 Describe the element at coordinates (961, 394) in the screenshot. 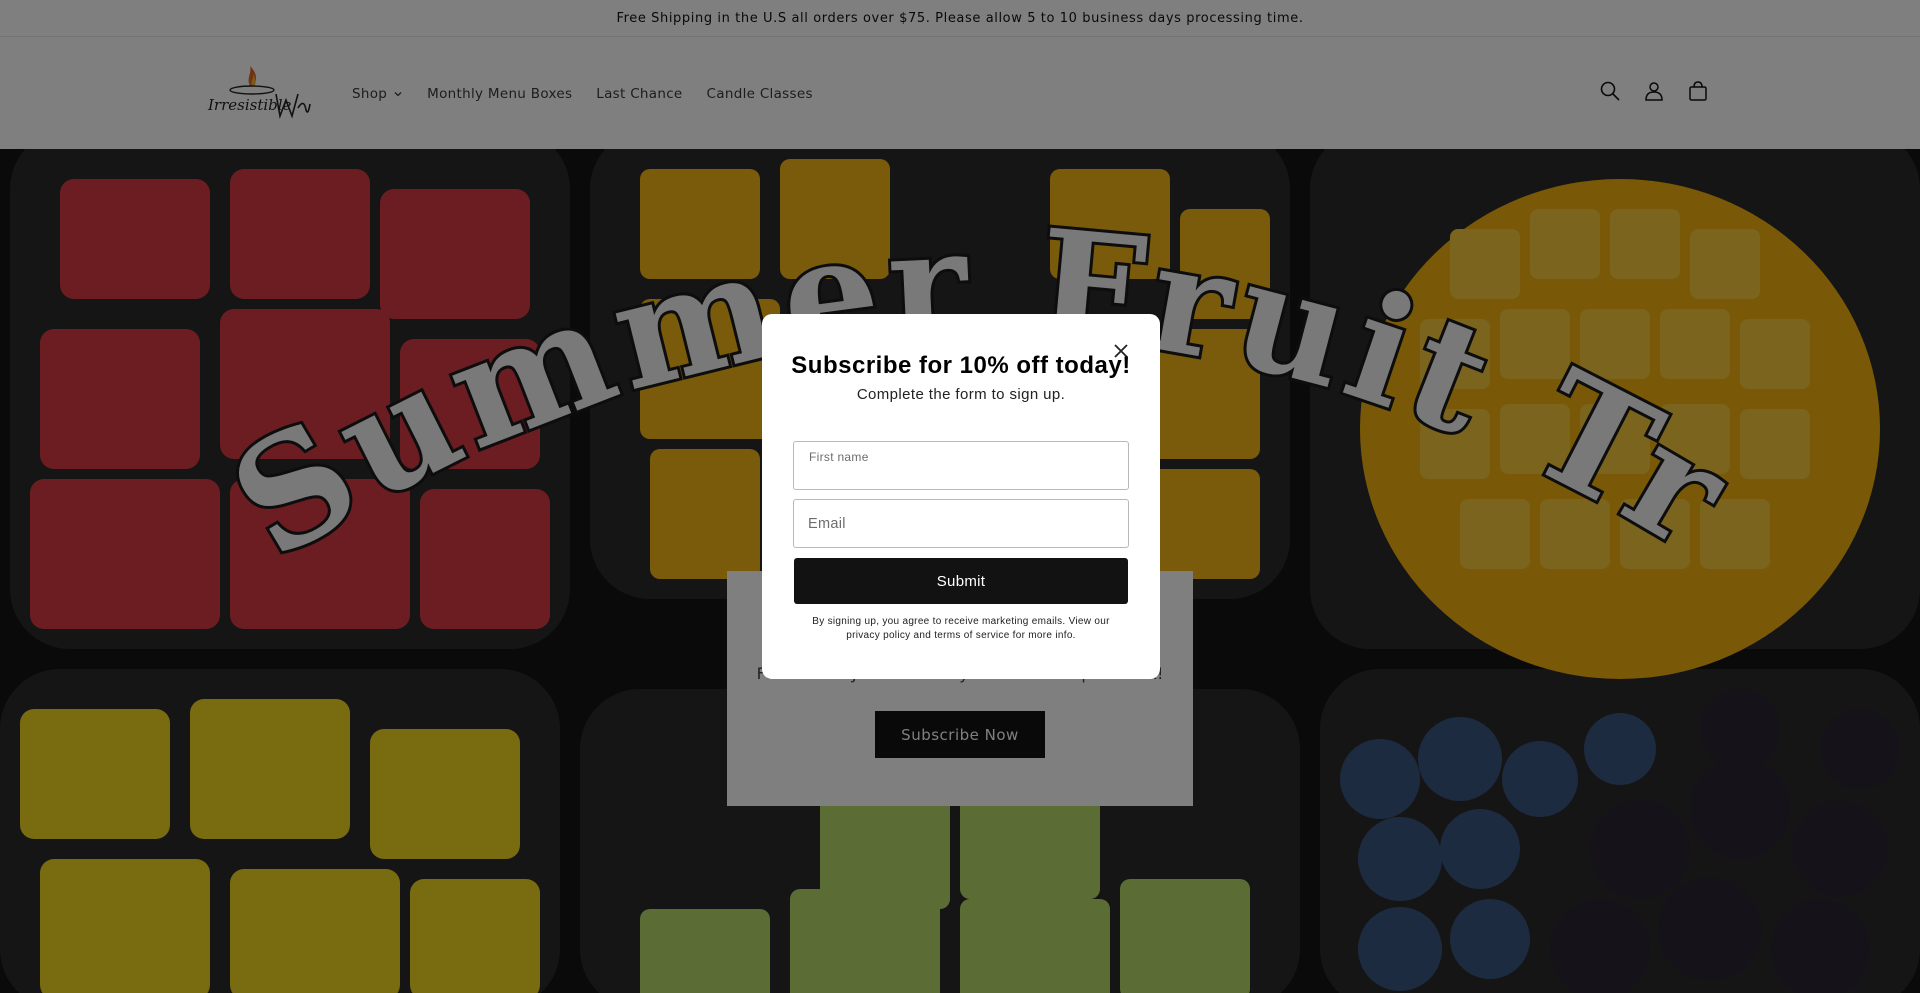

I see `modal-subtitle: Complete the form to sign up.` at that location.